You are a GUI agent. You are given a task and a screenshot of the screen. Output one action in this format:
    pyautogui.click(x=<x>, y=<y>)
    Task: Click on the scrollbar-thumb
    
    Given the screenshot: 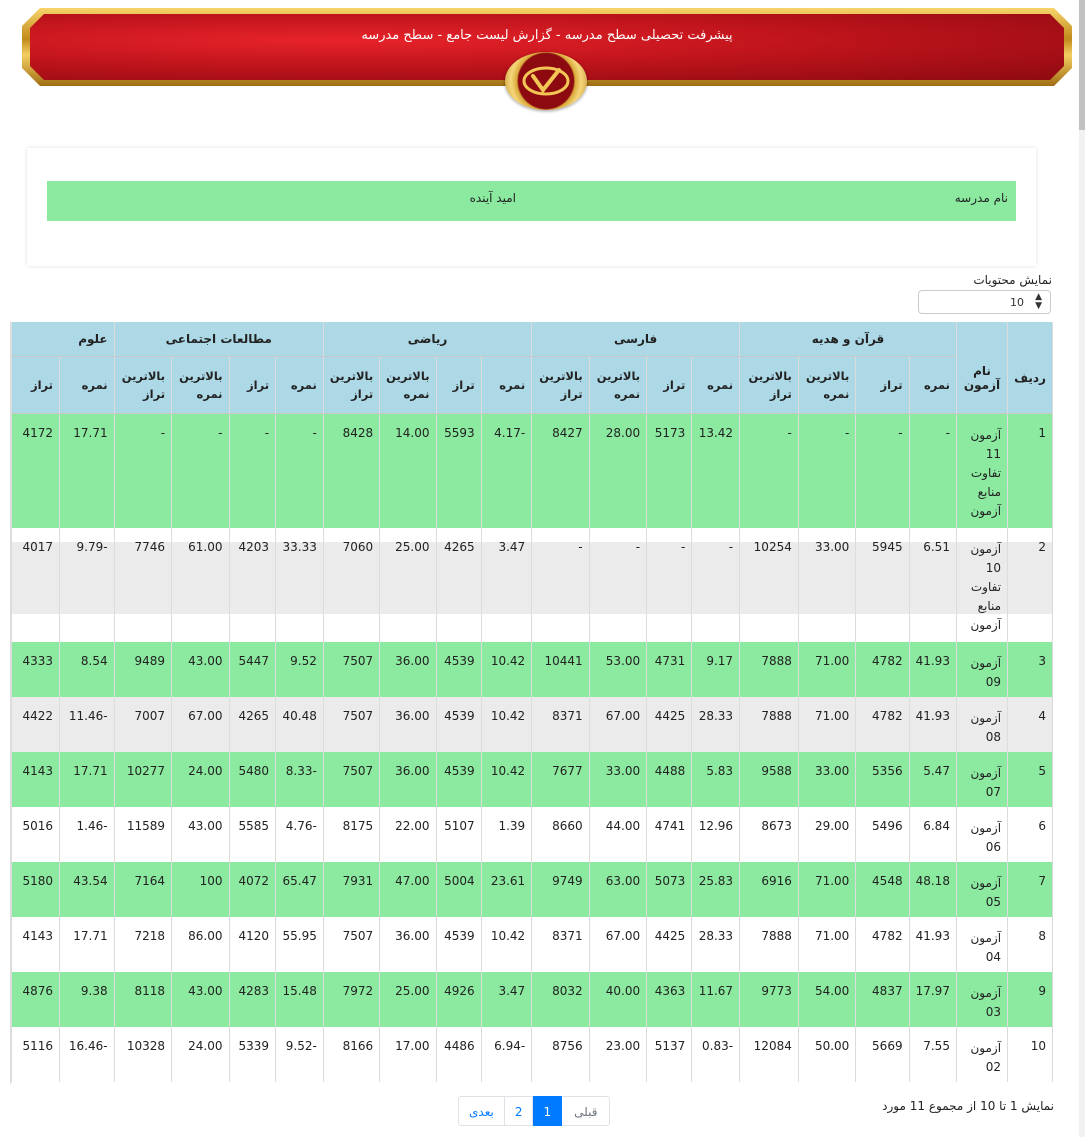 What is the action you would take?
    pyautogui.click(x=1082, y=65)
    